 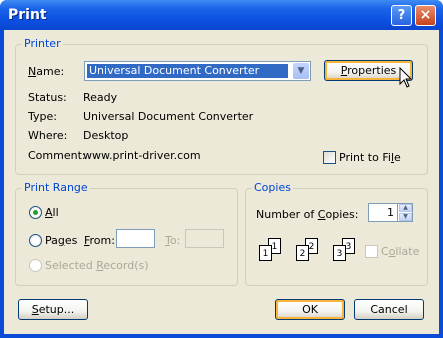 I want to click on title-bar: Print ? ×, so click(x=221, y=15).